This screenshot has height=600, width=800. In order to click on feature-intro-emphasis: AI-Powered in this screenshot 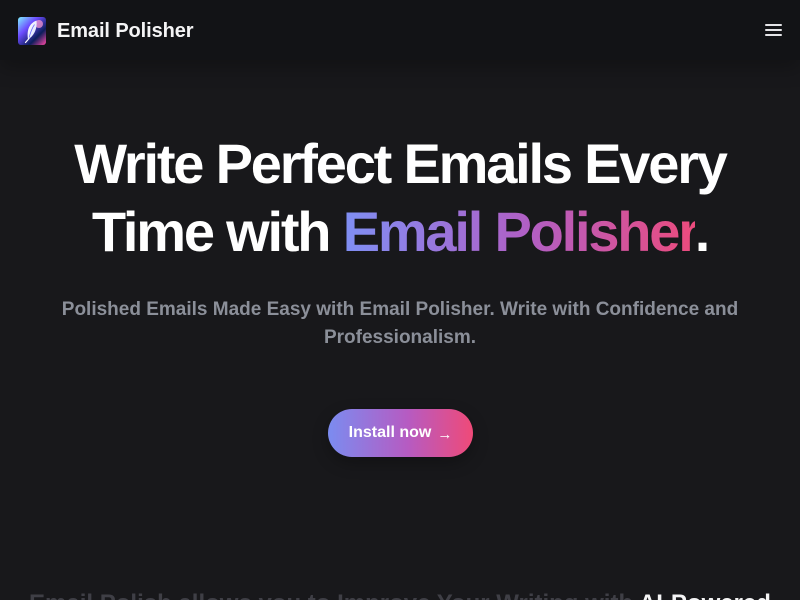, I will do `click(705, 595)`.